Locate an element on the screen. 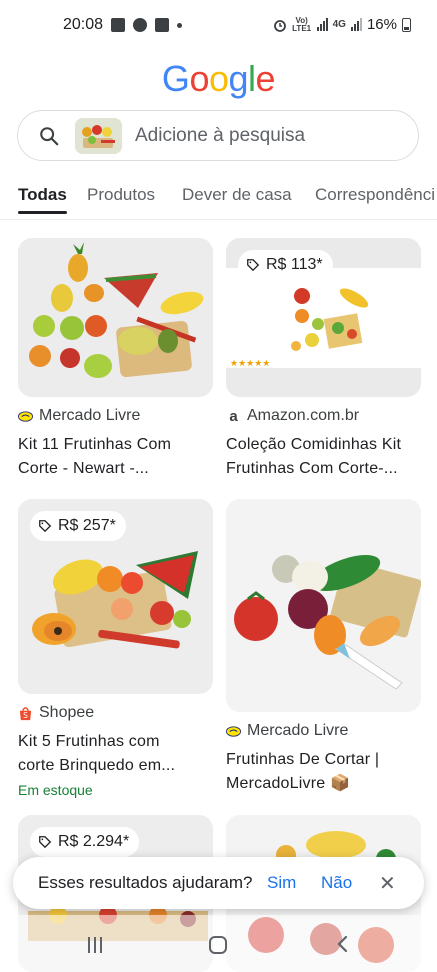  search-bar is located at coordinates (218, 135).